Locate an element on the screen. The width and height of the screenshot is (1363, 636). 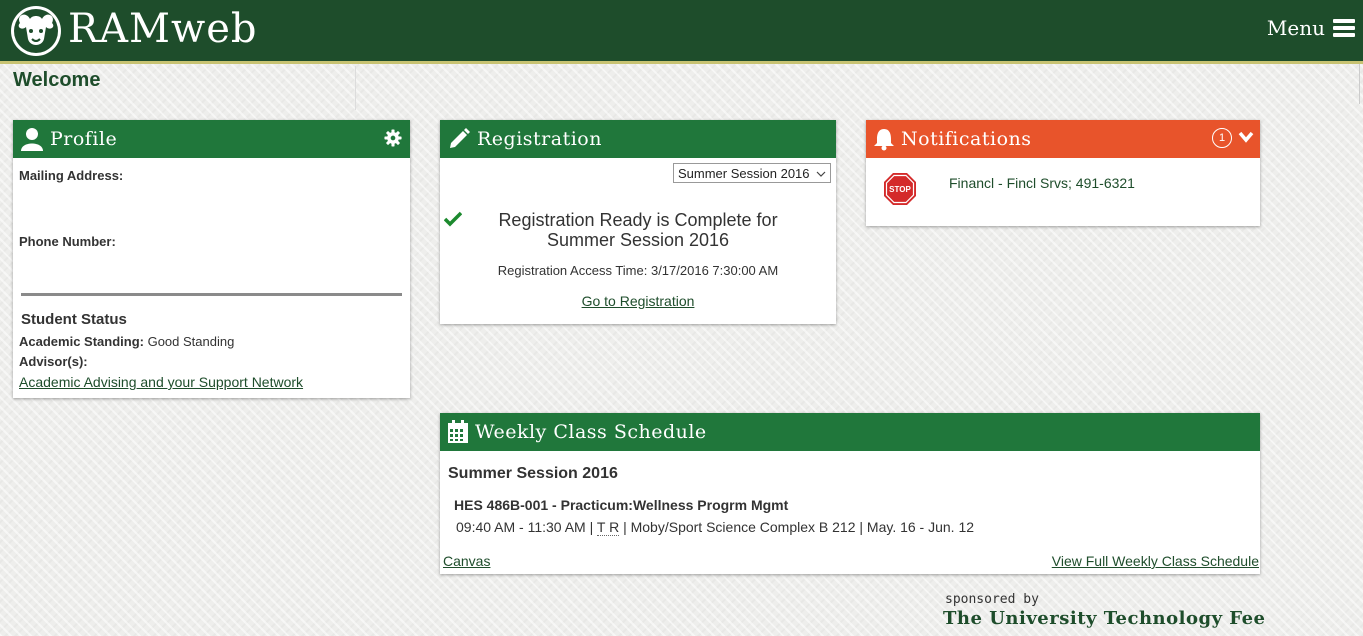
weekly-schedule-card-header: Weekly Class Schedule is located at coordinates (850, 432).